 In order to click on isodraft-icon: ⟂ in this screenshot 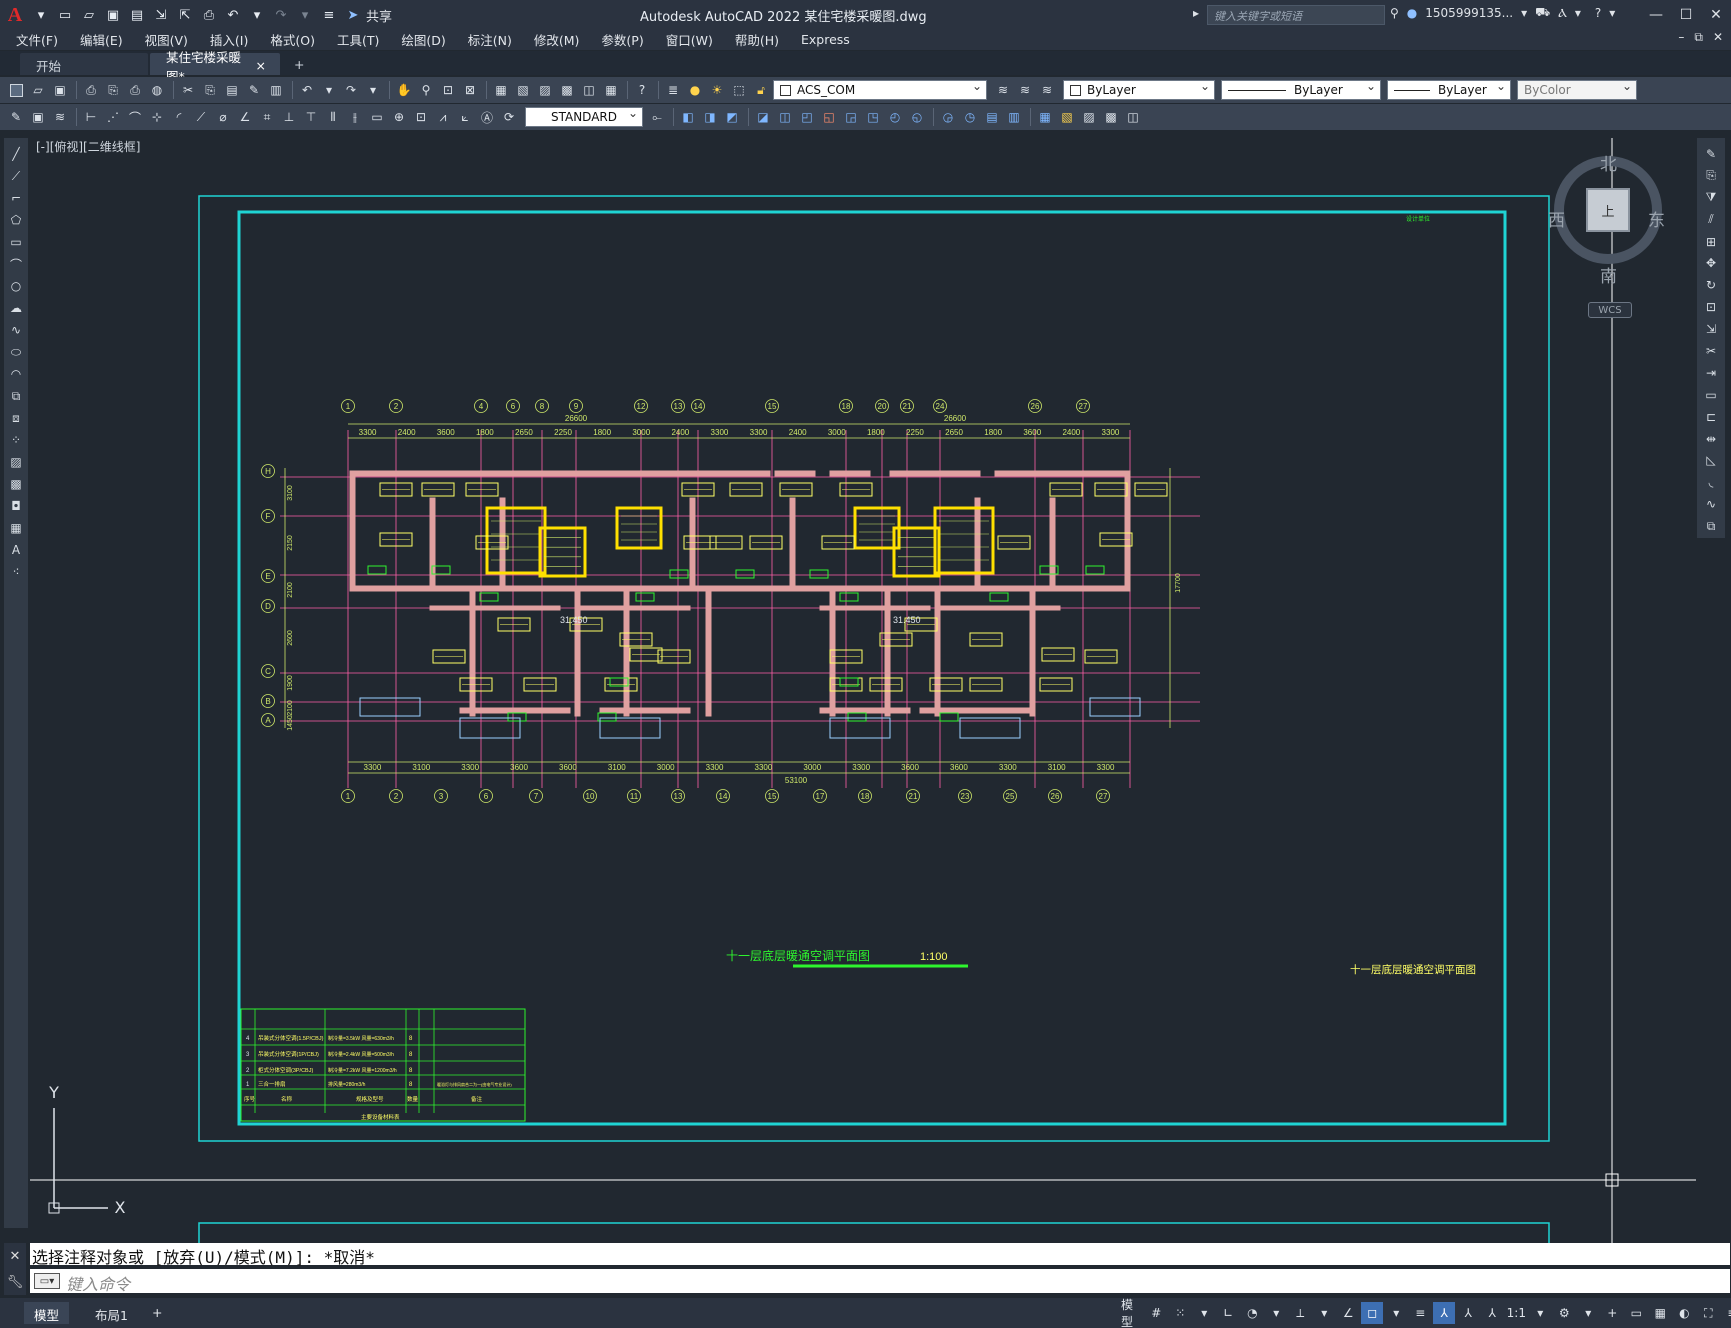, I will do `click(1300, 1313)`.